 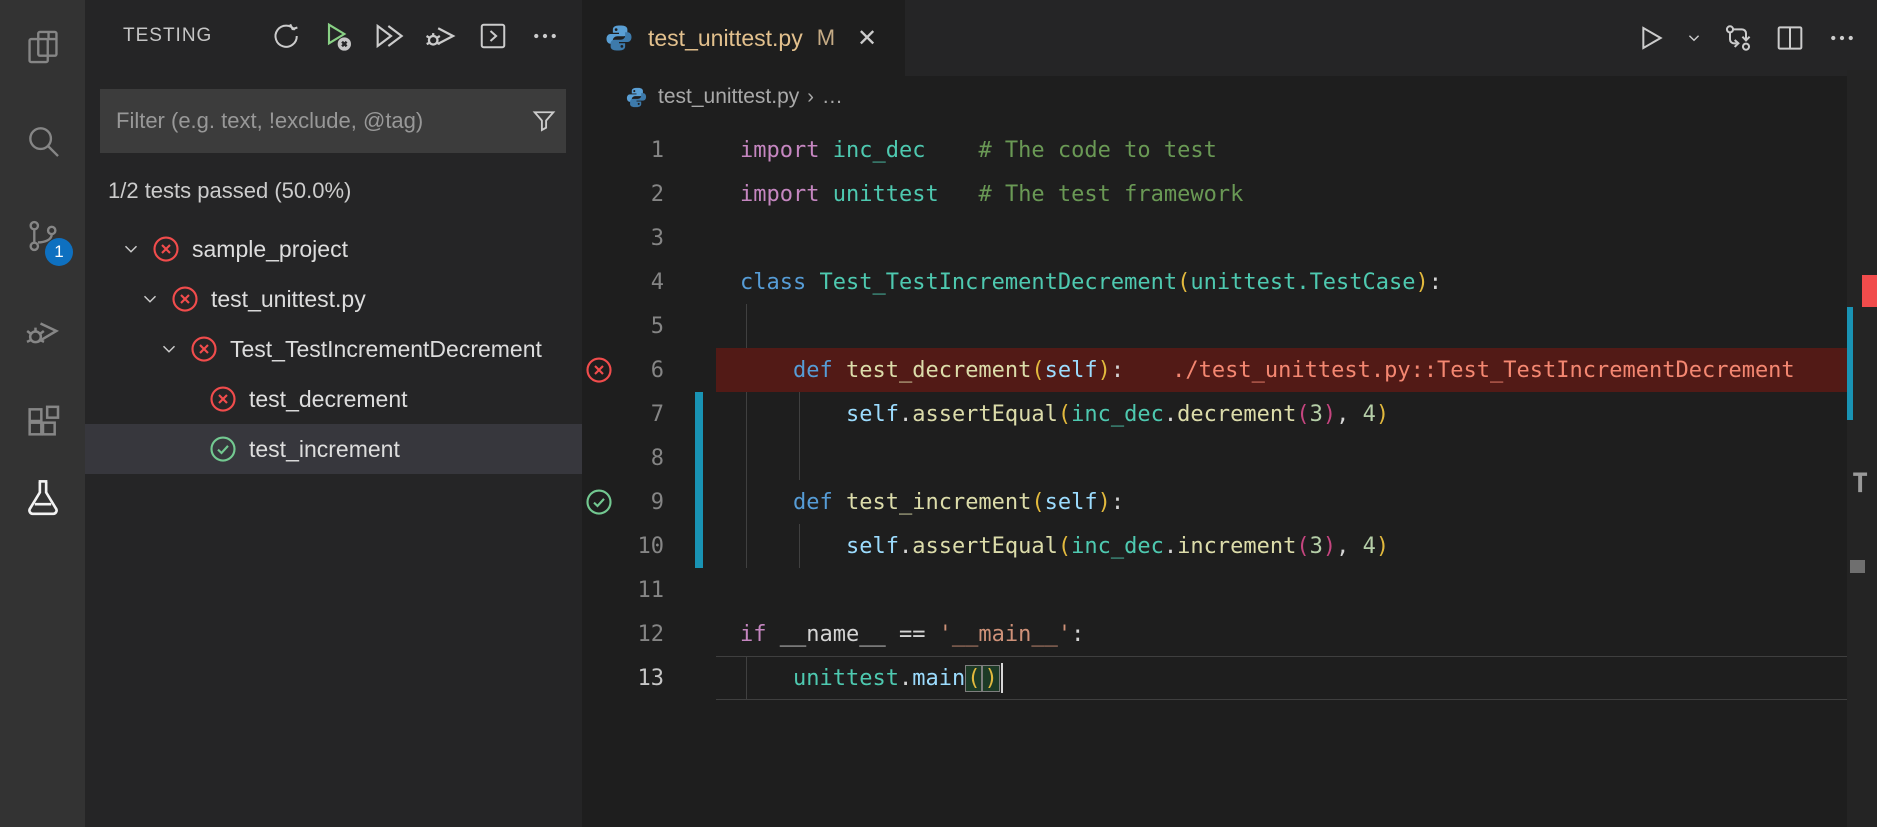 What do you see at coordinates (493, 36) in the screenshot?
I see `open-panel-icon` at bounding box center [493, 36].